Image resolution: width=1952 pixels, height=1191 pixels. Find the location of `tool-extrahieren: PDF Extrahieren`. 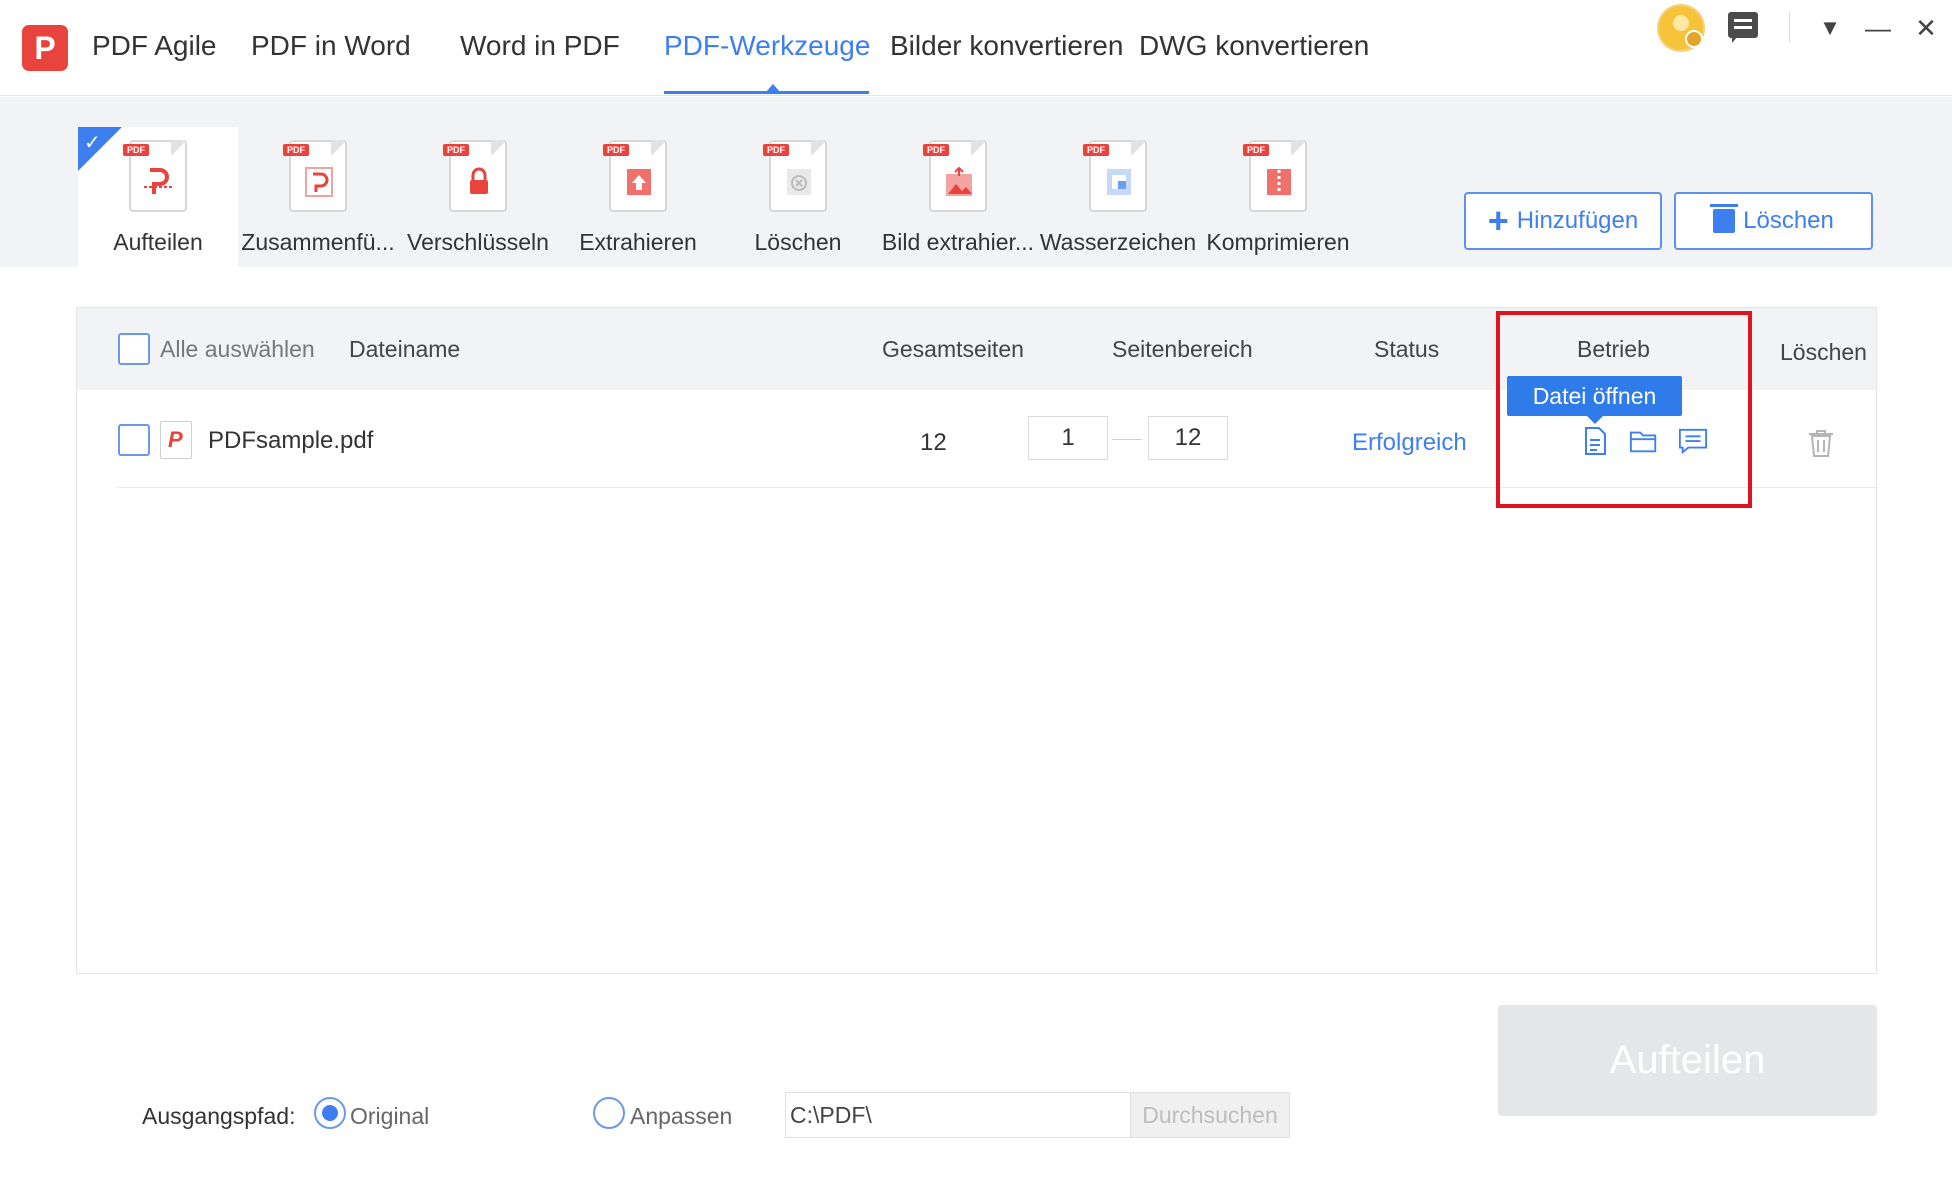

tool-extrahieren: PDF Extrahieren is located at coordinates (638, 197).